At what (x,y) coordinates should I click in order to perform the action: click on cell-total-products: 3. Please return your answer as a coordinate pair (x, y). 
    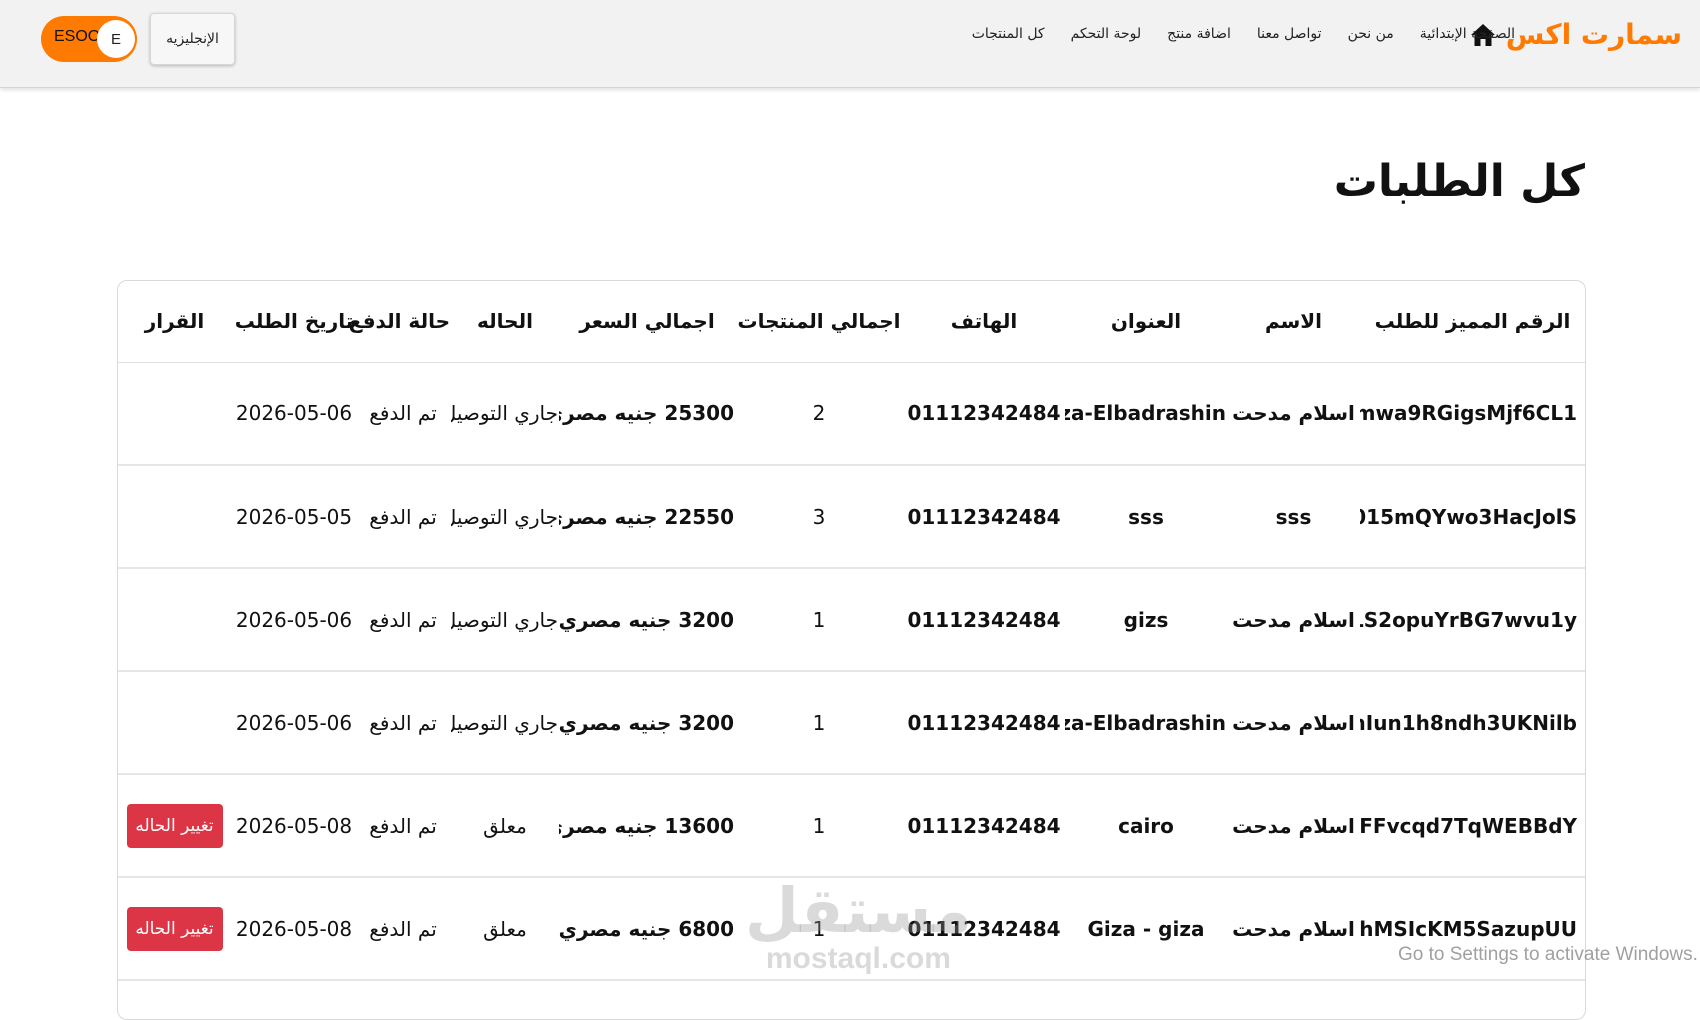
    Looking at the image, I should click on (819, 517).